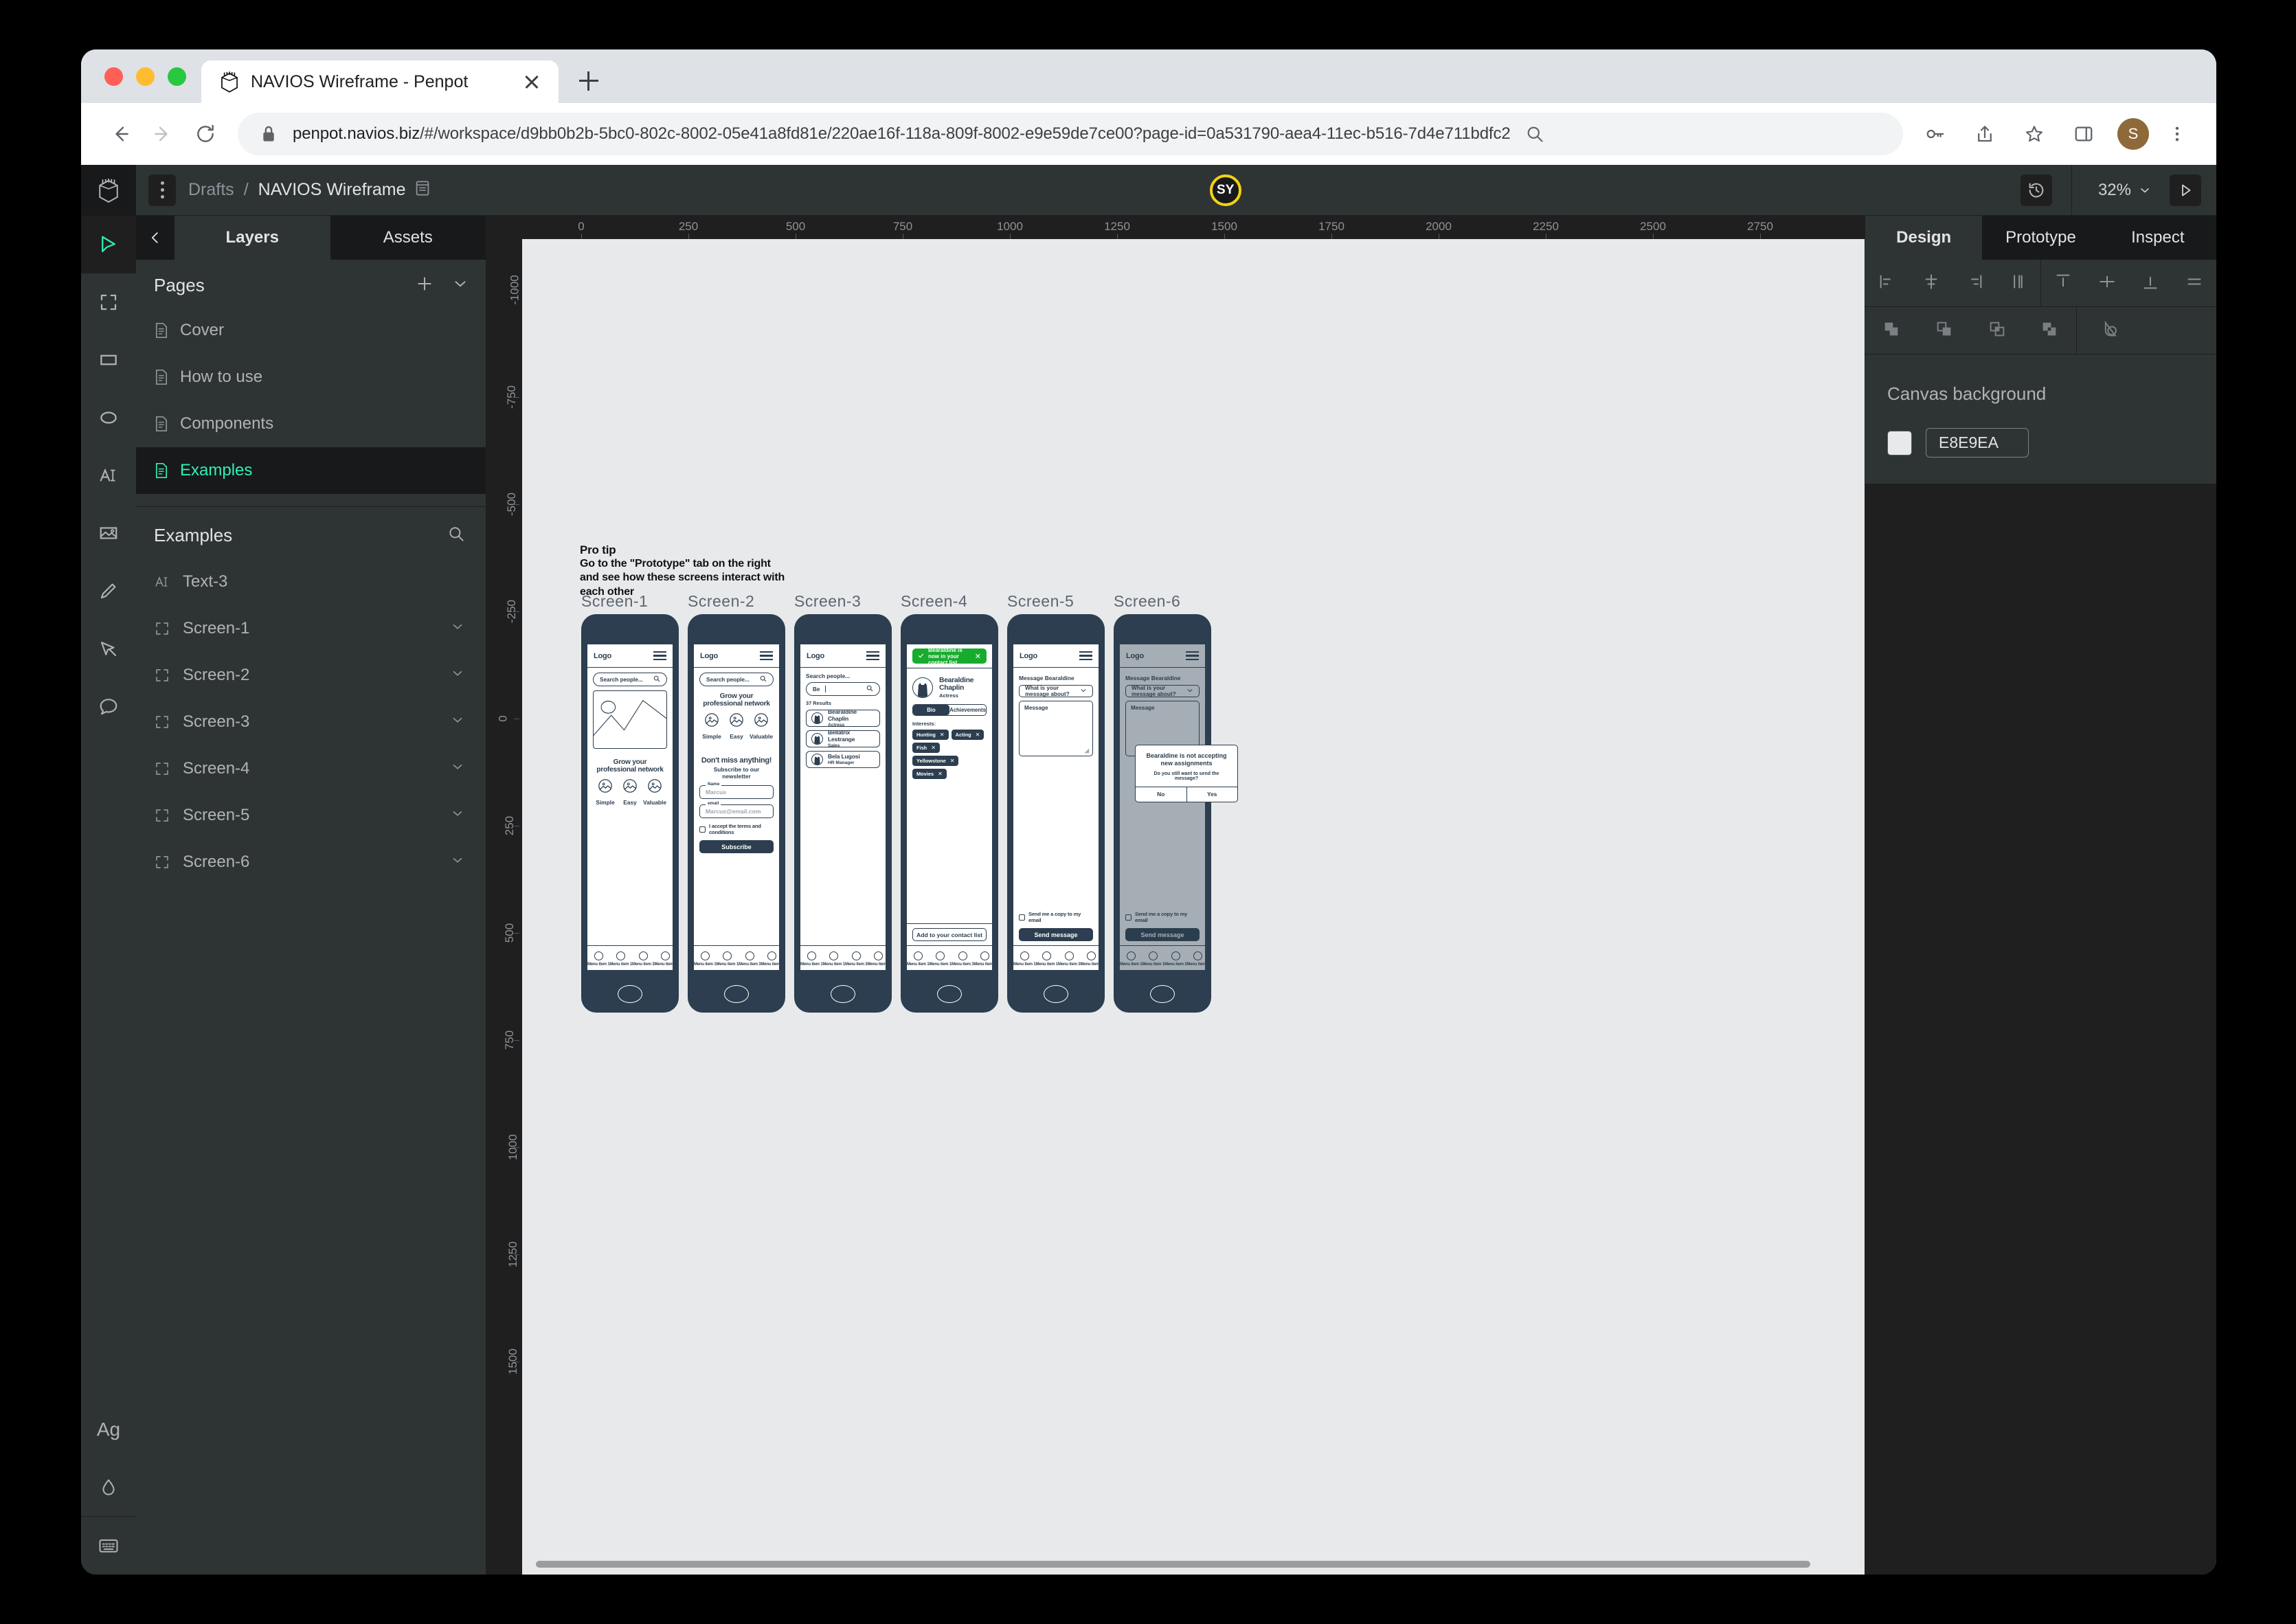  I want to click on present-button, so click(2185, 190).